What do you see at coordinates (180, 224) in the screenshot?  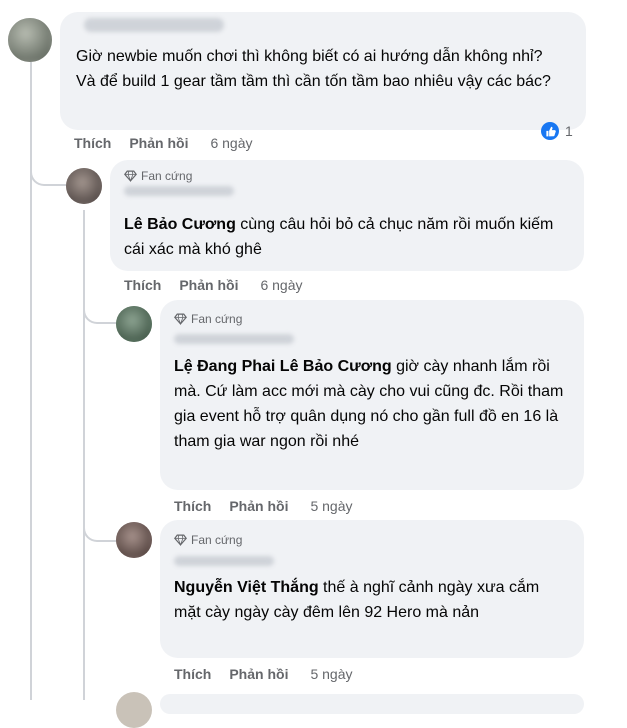 I see `mentioned-user: Lê Bảo Cương` at bounding box center [180, 224].